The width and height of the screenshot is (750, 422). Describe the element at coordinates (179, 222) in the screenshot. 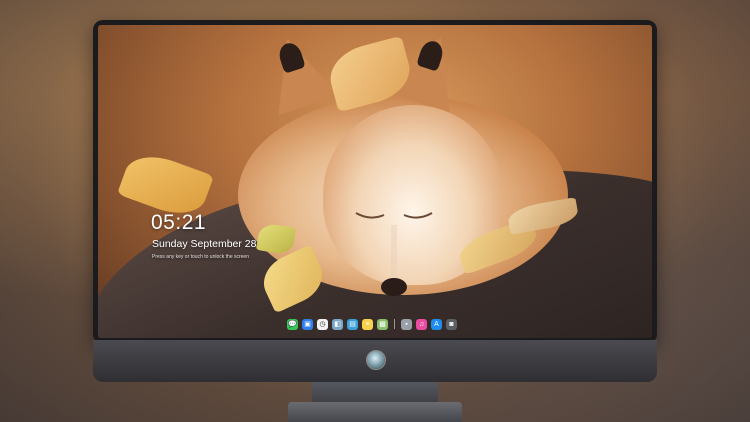

I see `lock-clock: 05:21` at that location.